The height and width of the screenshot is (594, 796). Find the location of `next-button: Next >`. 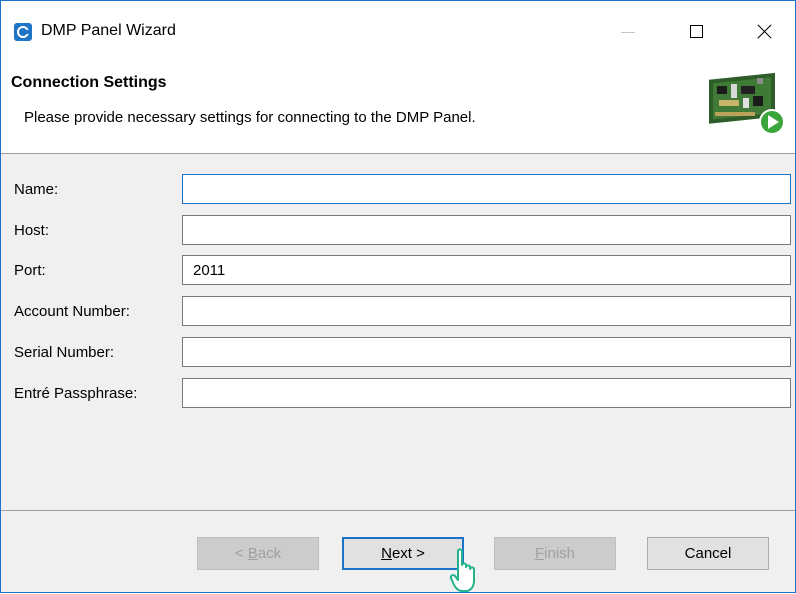

next-button: Next > is located at coordinates (403, 553).